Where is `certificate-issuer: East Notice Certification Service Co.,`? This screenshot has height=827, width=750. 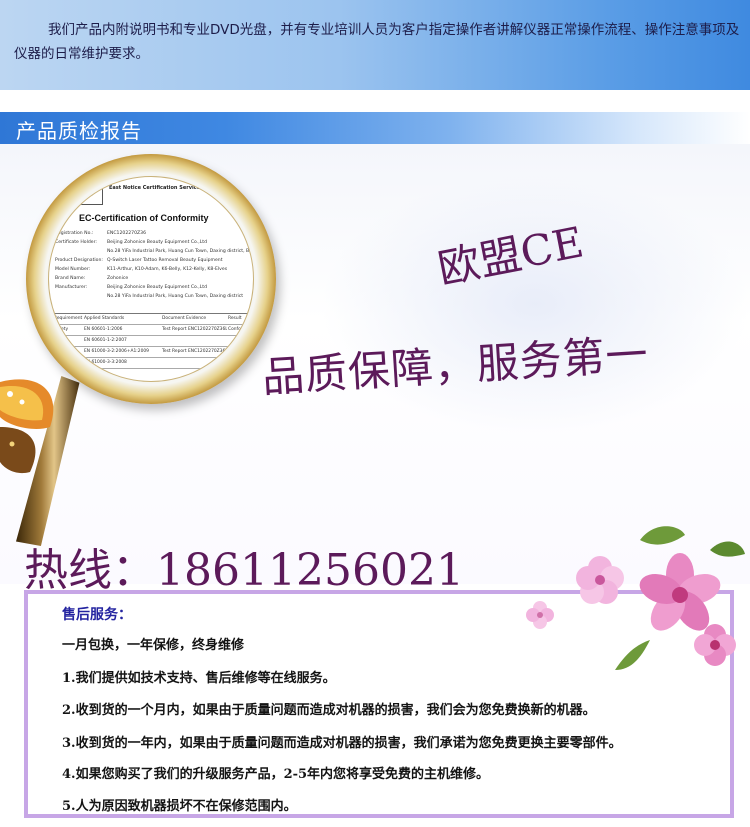
certificate-issuer: East Notice Certification Service Co., is located at coordinates (161, 188).